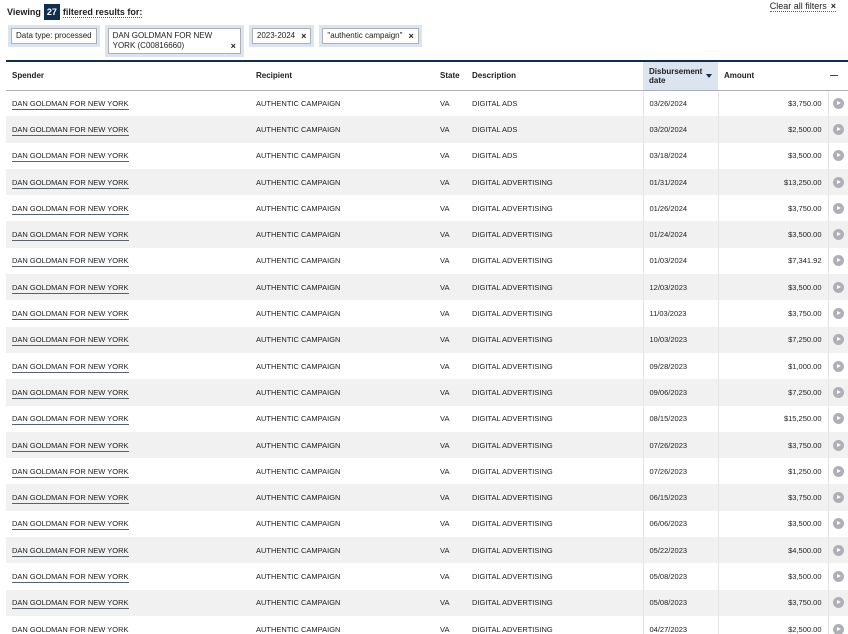 This screenshot has height=634, width=848. Describe the element at coordinates (834, 75) in the screenshot. I see `column-toggle-icon: —` at that location.